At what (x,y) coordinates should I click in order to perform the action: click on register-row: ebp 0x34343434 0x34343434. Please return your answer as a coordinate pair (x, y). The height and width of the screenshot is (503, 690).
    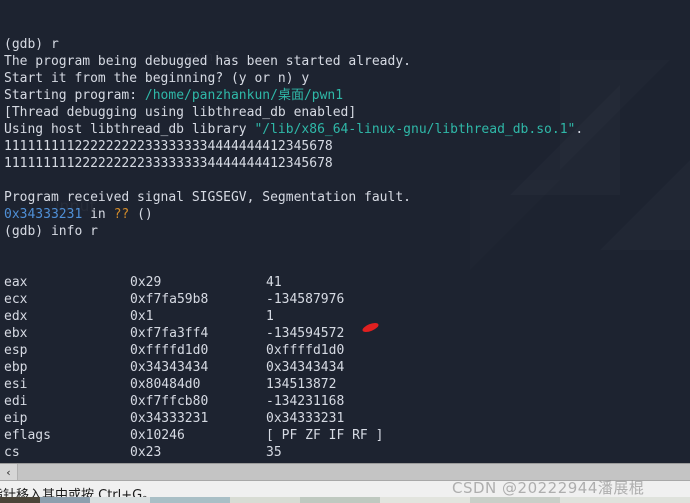
    Looking at the image, I should click on (347, 367).